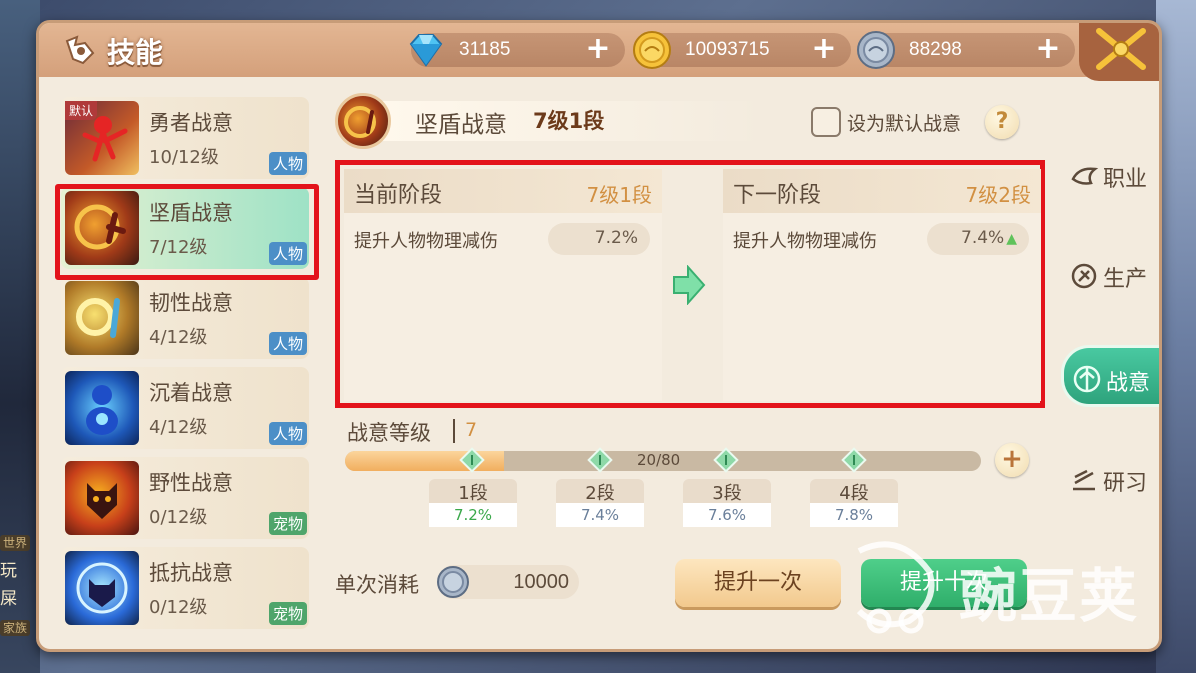  I want to click on chat-line: 玩, so click(8, 571).